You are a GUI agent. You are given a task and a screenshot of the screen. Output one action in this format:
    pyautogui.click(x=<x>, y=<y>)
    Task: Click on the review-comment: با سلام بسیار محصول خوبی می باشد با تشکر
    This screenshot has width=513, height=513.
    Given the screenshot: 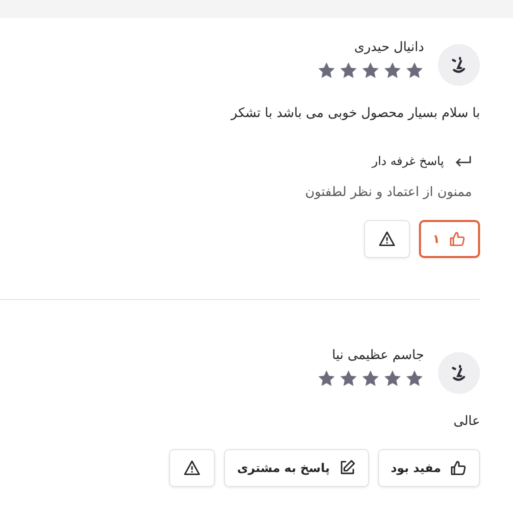 What is the action you would take?
    pyautogui.click(x=355, y=113)
    